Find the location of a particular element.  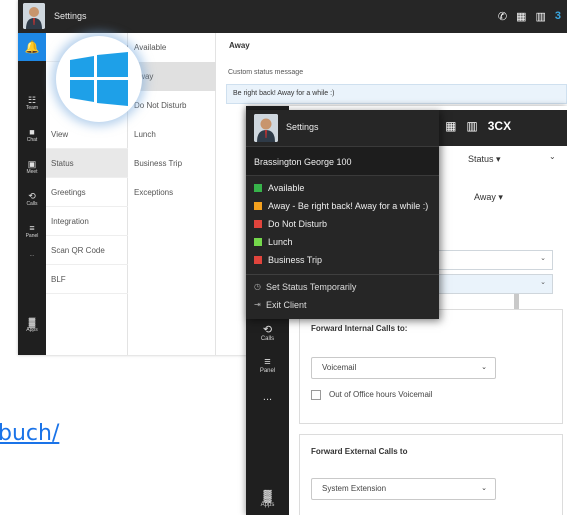

status-item-available: Available is located at coordinates (172, 47).